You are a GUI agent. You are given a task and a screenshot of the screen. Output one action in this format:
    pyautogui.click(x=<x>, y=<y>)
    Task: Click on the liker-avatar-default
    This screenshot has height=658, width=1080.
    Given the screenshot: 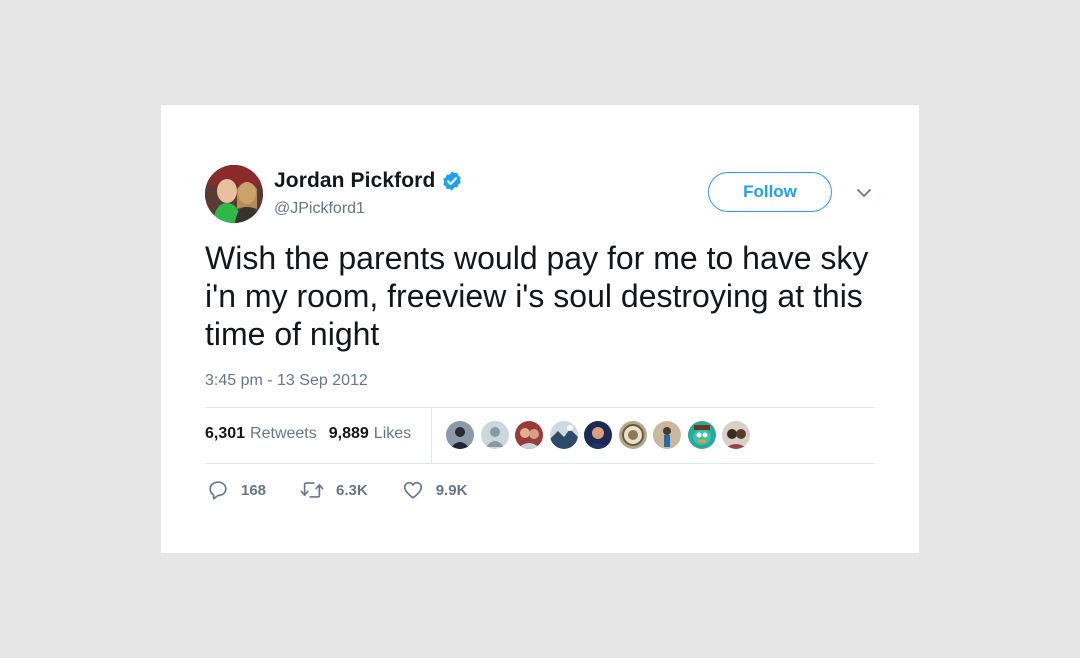 What is the action you would take?
    pyautogui.click(x=494, y=435)
    